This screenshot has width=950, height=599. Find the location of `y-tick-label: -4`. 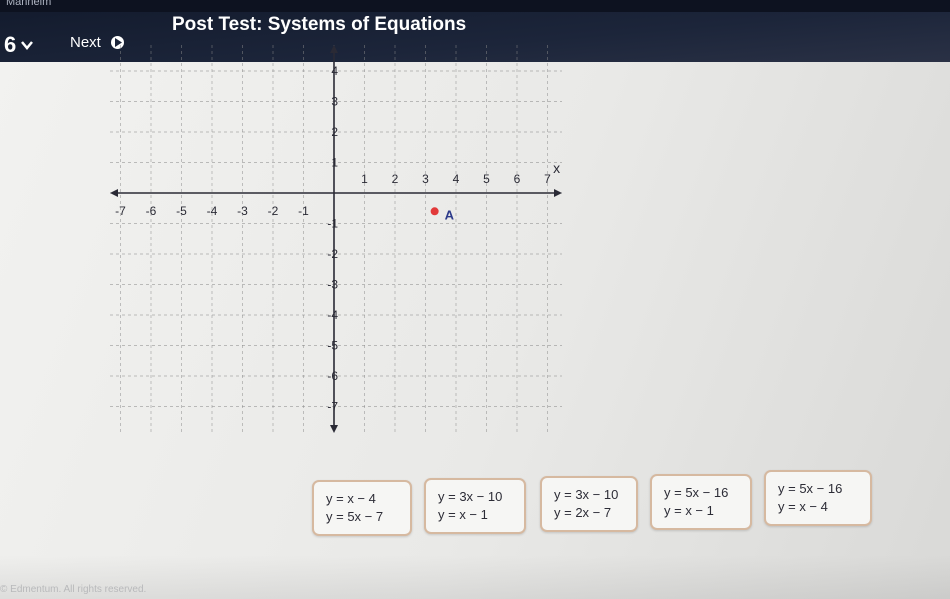

y-tick-label: -4 is located at coordinates (332, 315).